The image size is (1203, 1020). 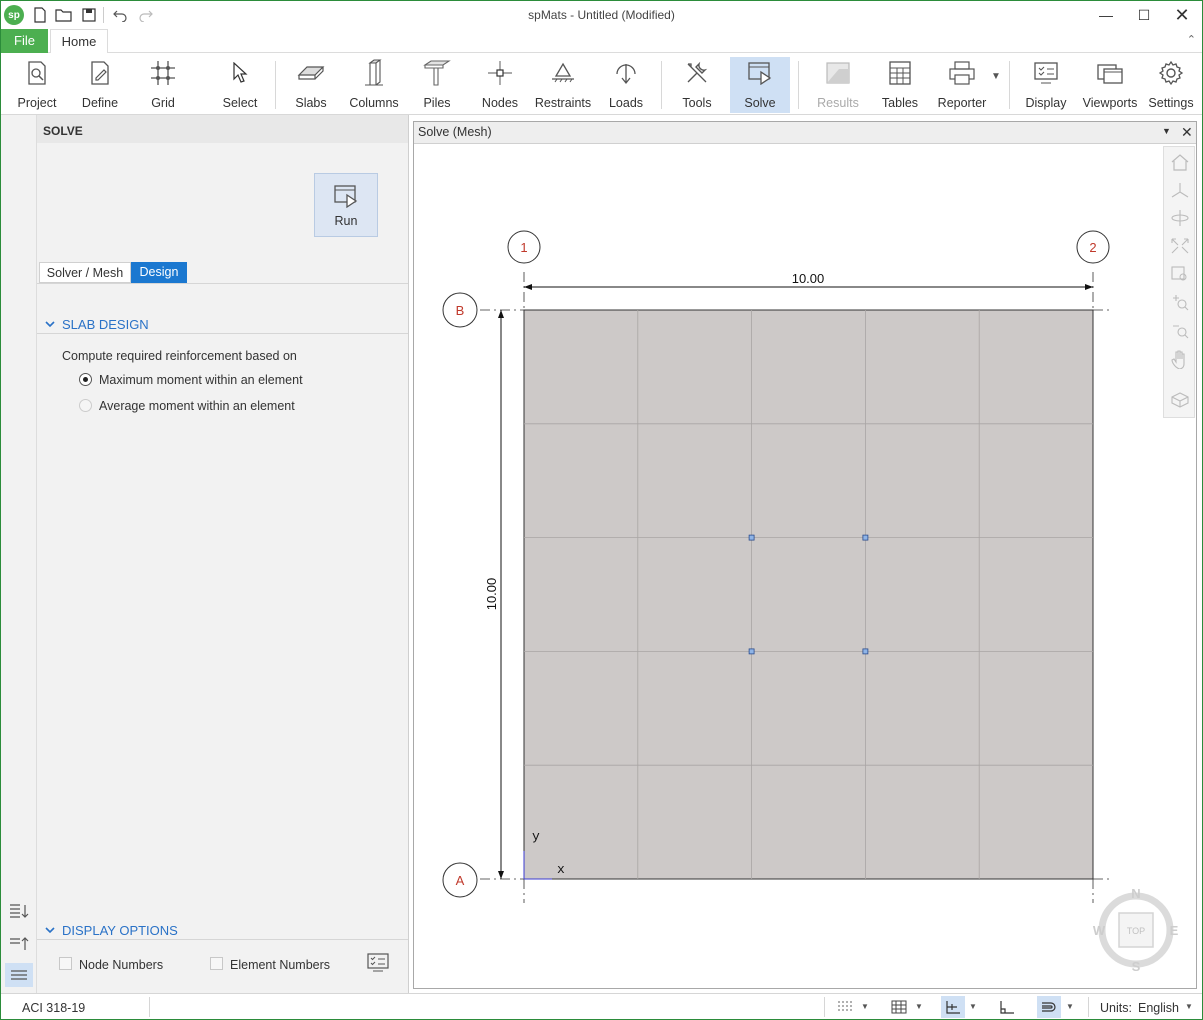 What do you see at coordinates (919, 1006) in the screenshot?
I see `grid-lines-dropdown-icon: ▼` at bounding box center [919, 1006].